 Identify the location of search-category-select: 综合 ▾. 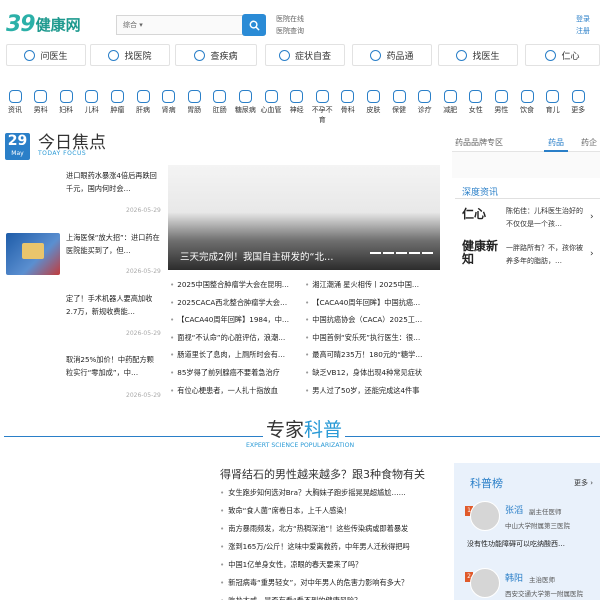
(133, 25).